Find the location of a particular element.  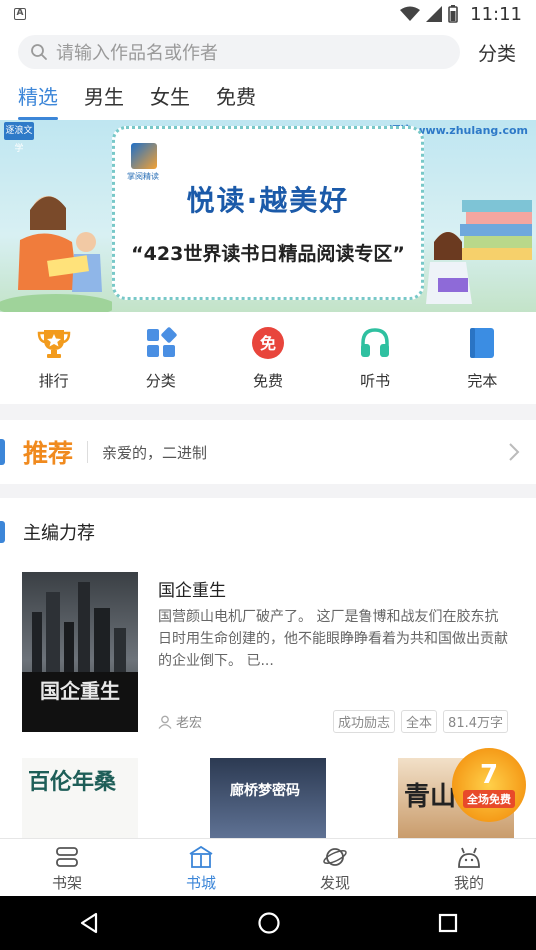

bottom-nav-bookshelf: 书架 is located at coordinates (67, 867).